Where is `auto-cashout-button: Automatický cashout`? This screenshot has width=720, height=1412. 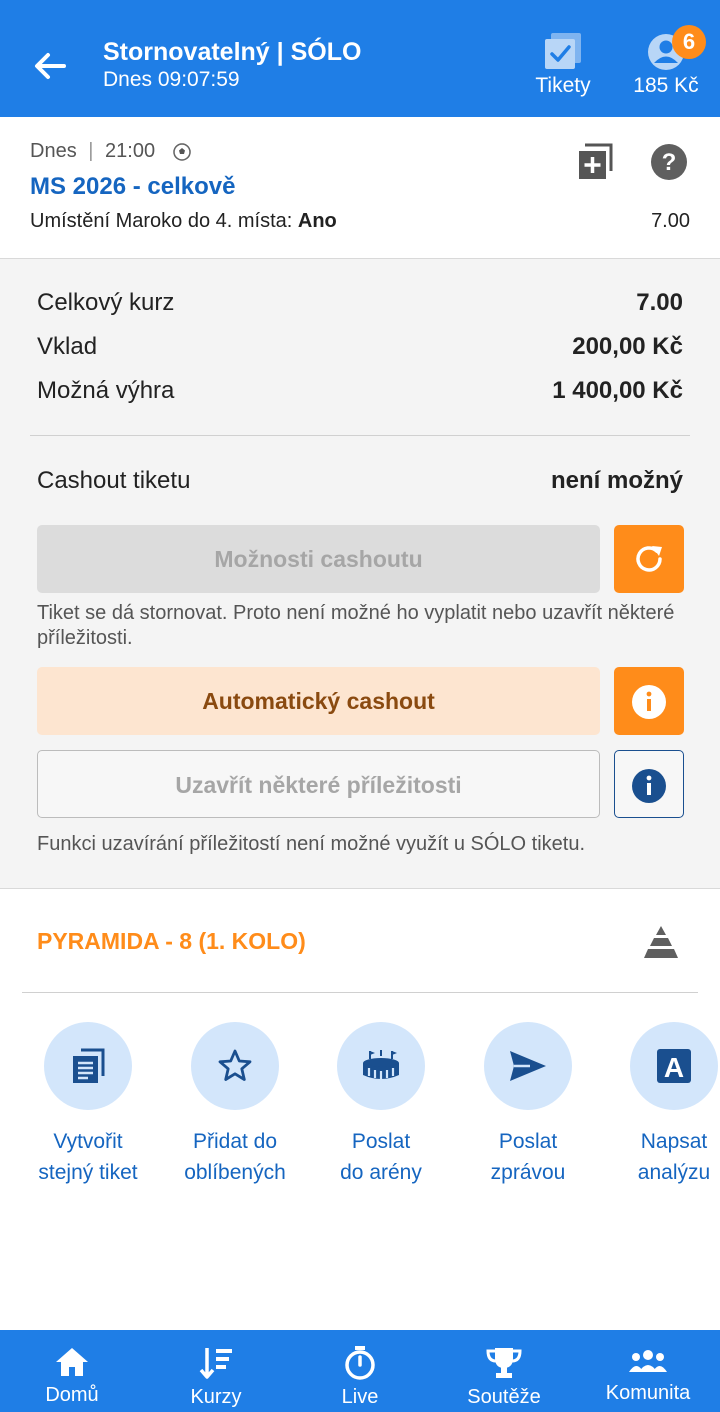
auto-cashout-button: Automatický cashout is located at coordinates (318, 701).